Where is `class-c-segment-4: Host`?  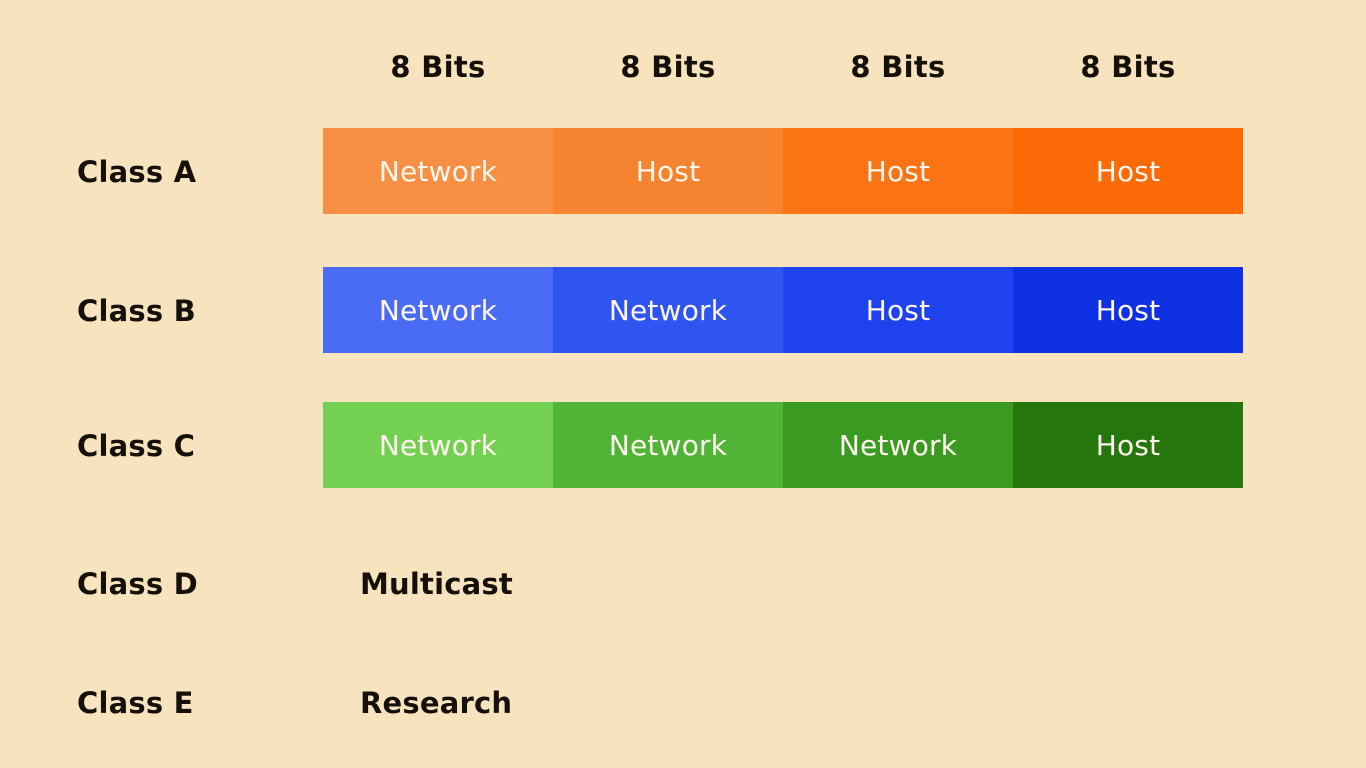
class-c-segment-4: Host is located at coordinates (1128, 445).